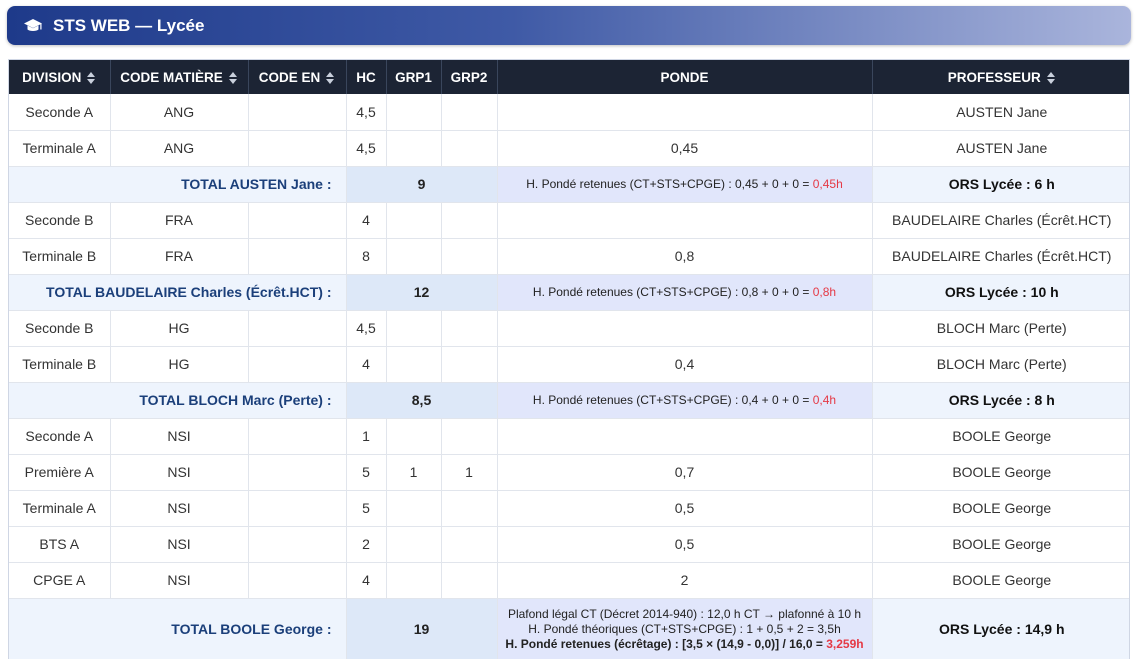  Describe the element at coordinates (1000, 77) in the screenshot. I see `col-professeur-header: PROFESSEUR` at that location.